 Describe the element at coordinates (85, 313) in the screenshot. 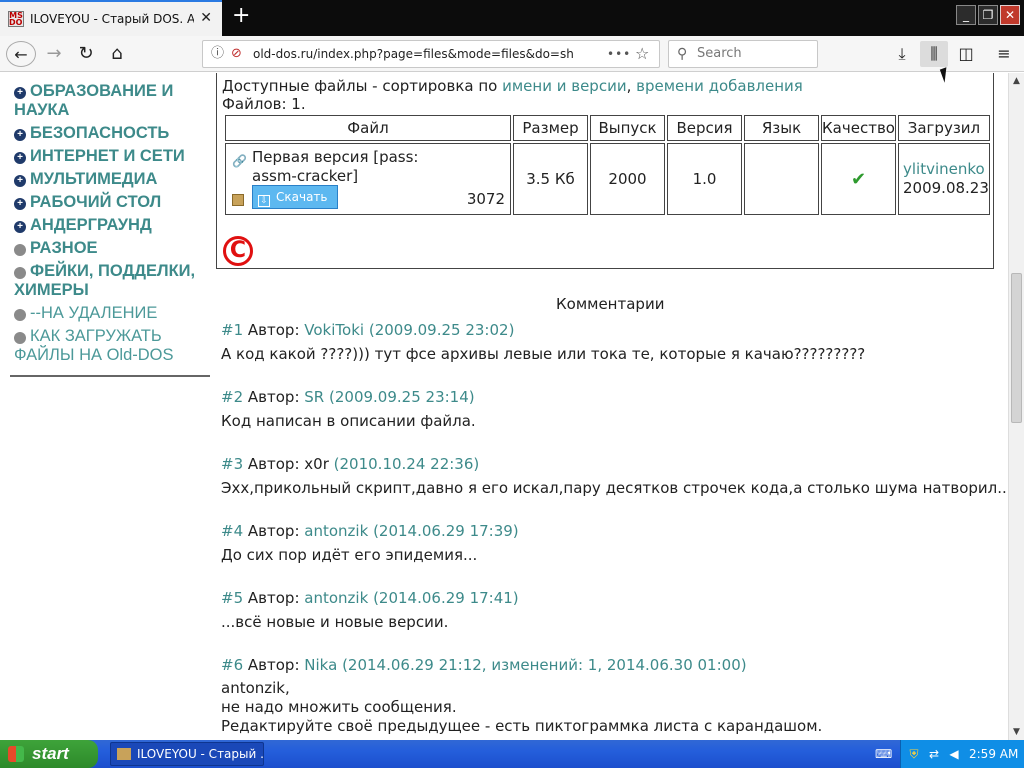

I see `sidebar-item-deletion: . --НА УДАЛЕНИЕ` at that location.